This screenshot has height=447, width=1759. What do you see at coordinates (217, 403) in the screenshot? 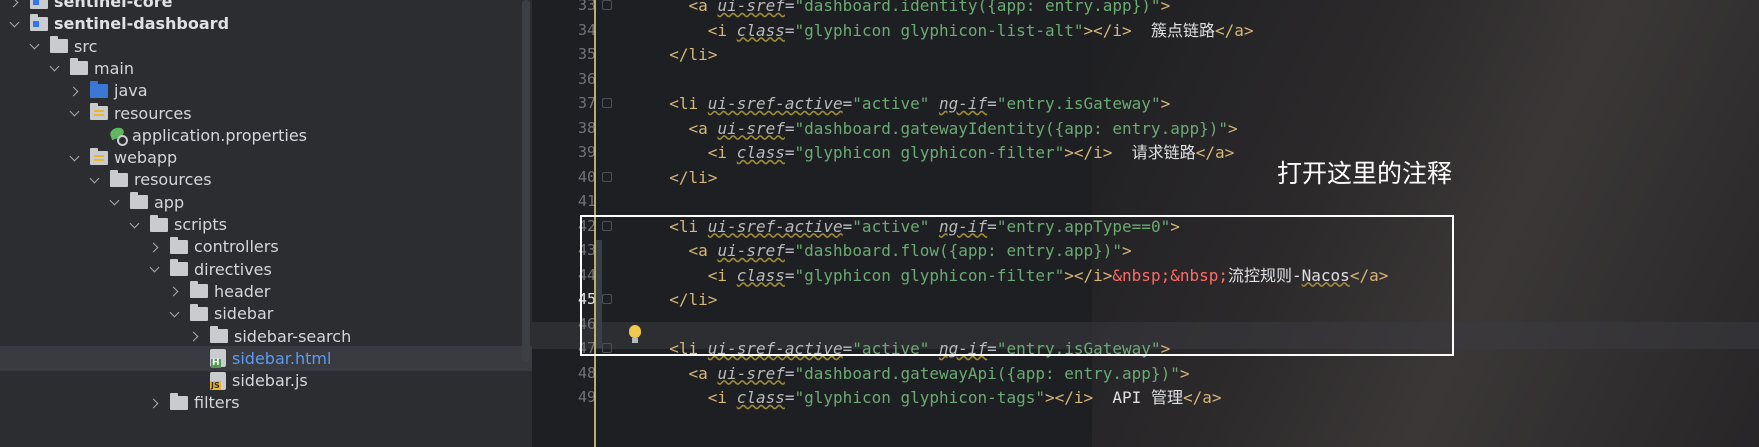
I see `tree-row-label: filters` at bounding box center [217, 403].